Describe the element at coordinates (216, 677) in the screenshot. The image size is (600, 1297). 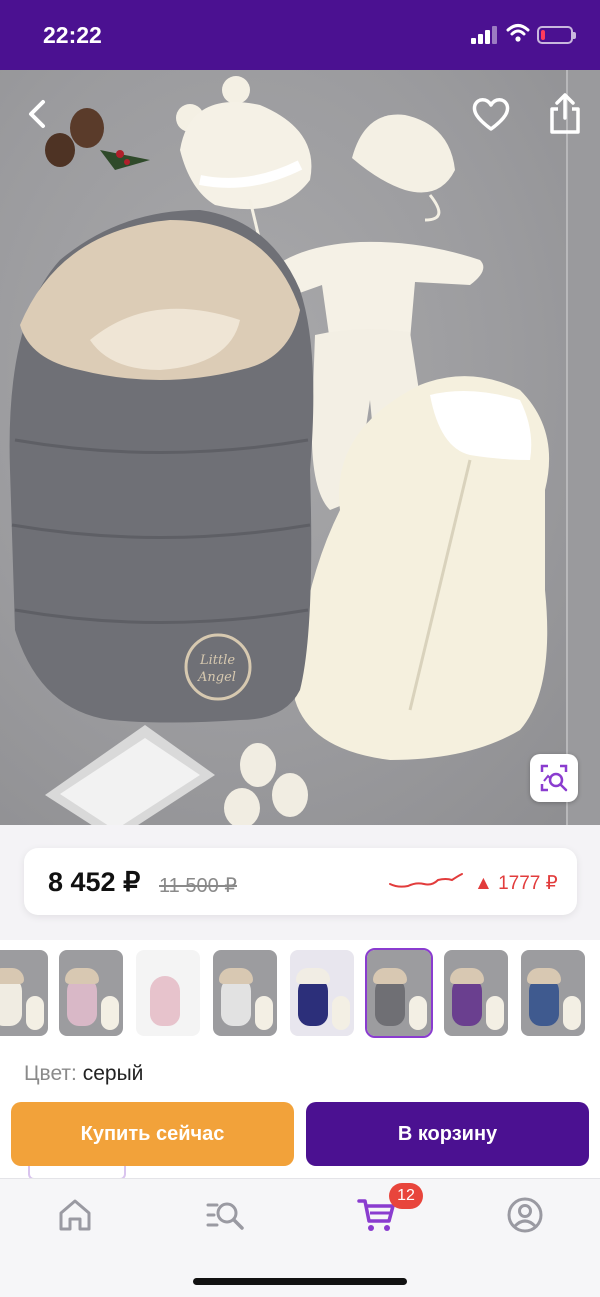
I see `logo-line2: Angel` at that location.